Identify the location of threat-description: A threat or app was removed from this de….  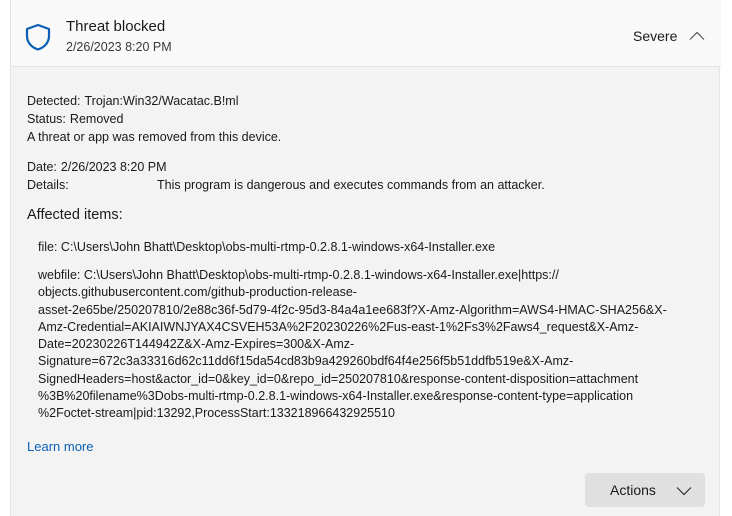
(154, 137).